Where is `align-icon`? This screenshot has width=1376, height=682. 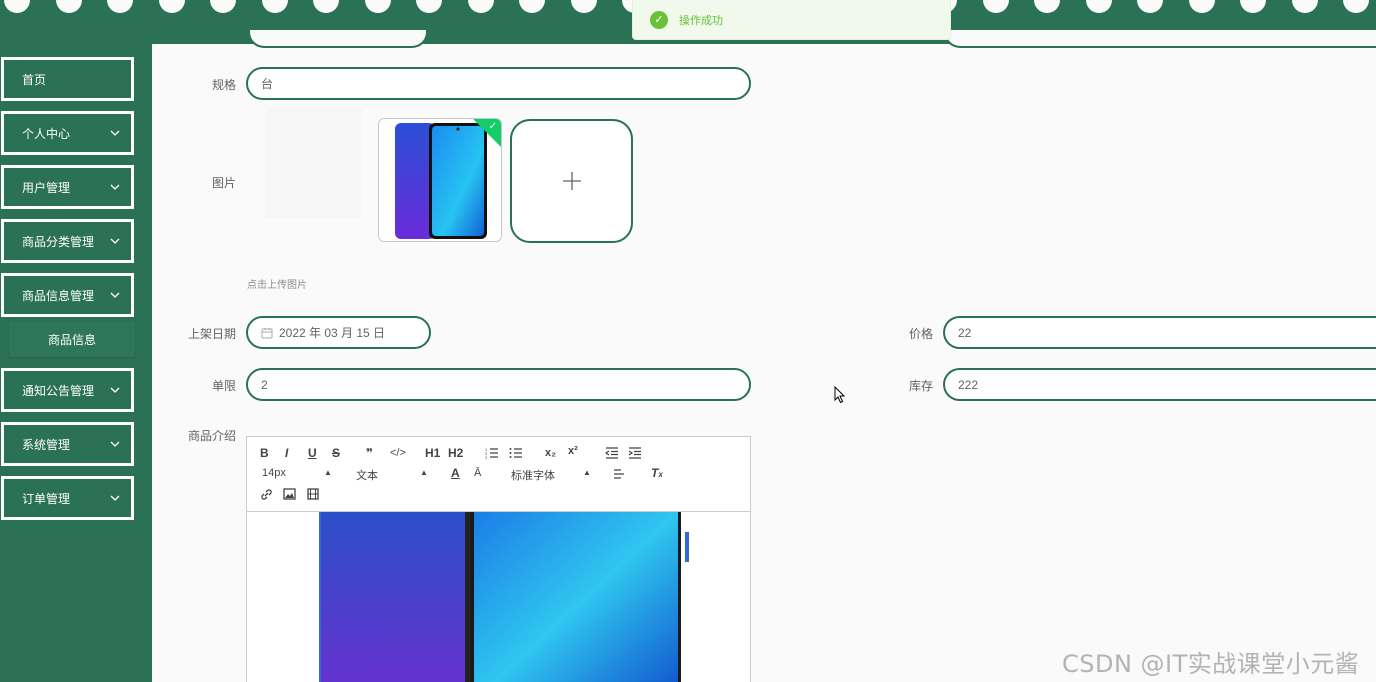
align-icon is located at coordinates (619, 474).